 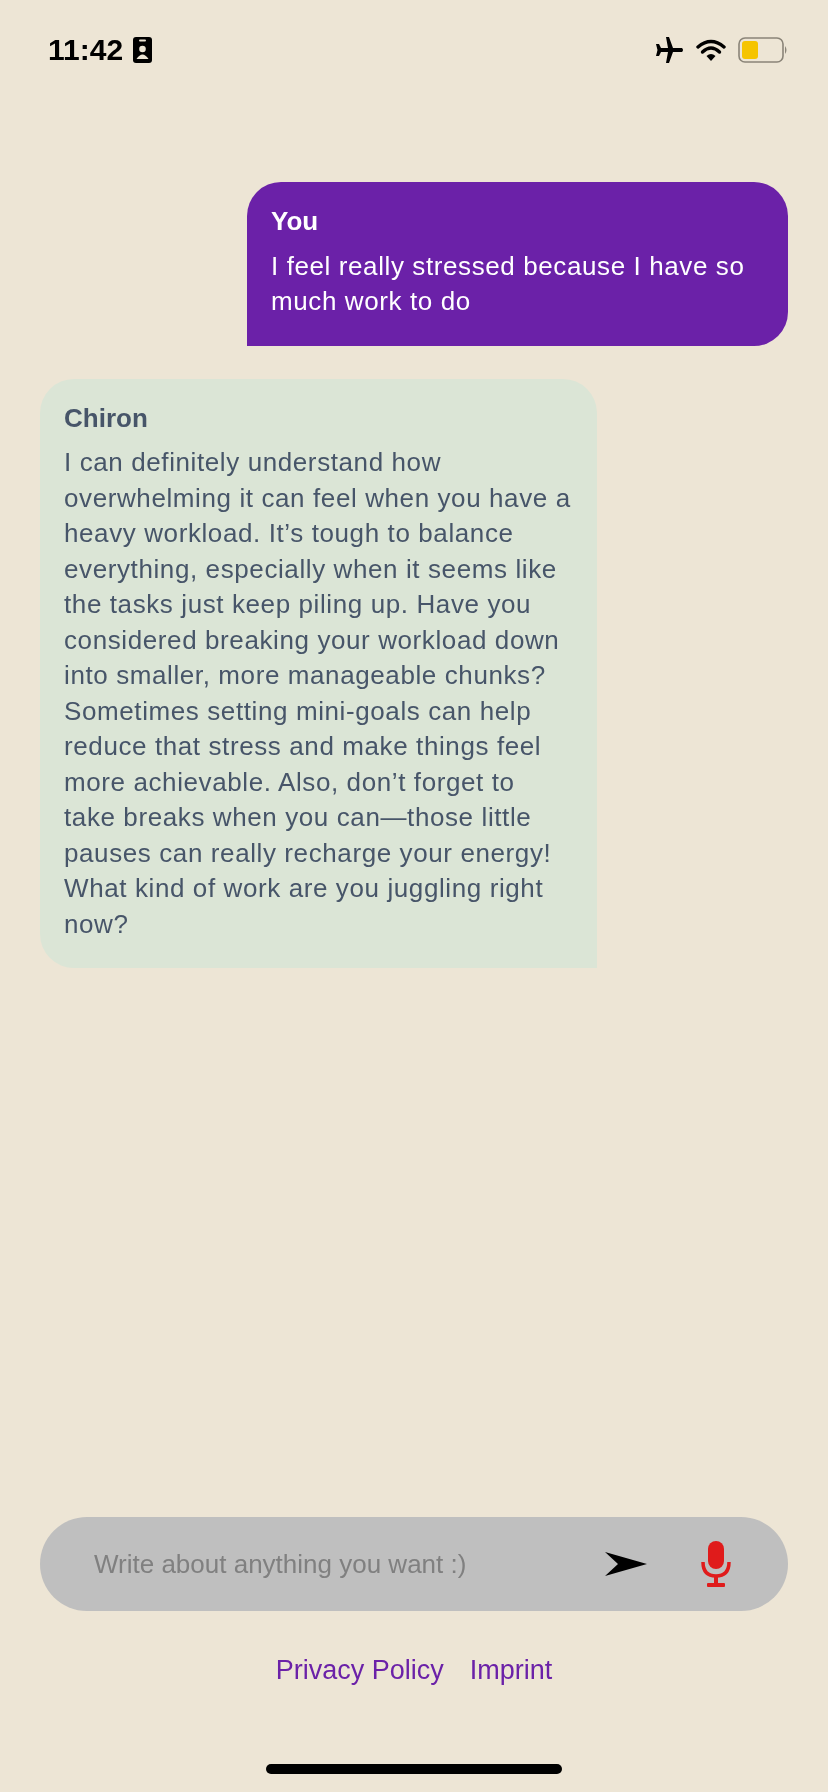 I want to click on wifi-icon, so click(x=711, y=50).